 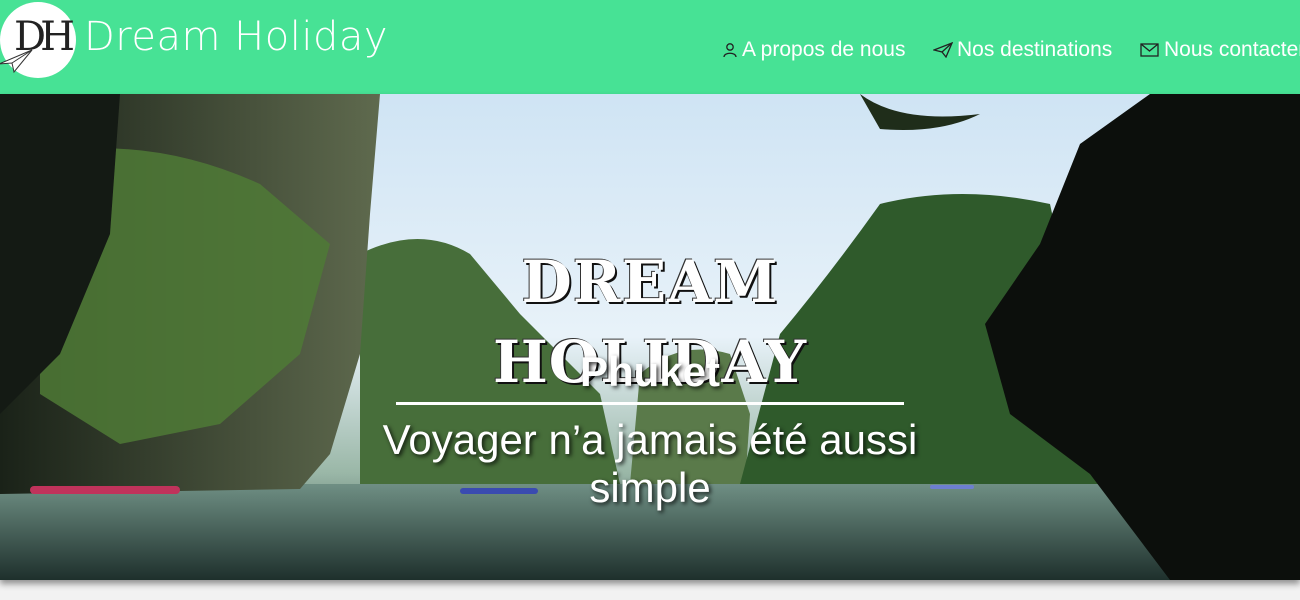 I want to click on nav-link-contact: Nous contacter, so click(x=1220, y=50).